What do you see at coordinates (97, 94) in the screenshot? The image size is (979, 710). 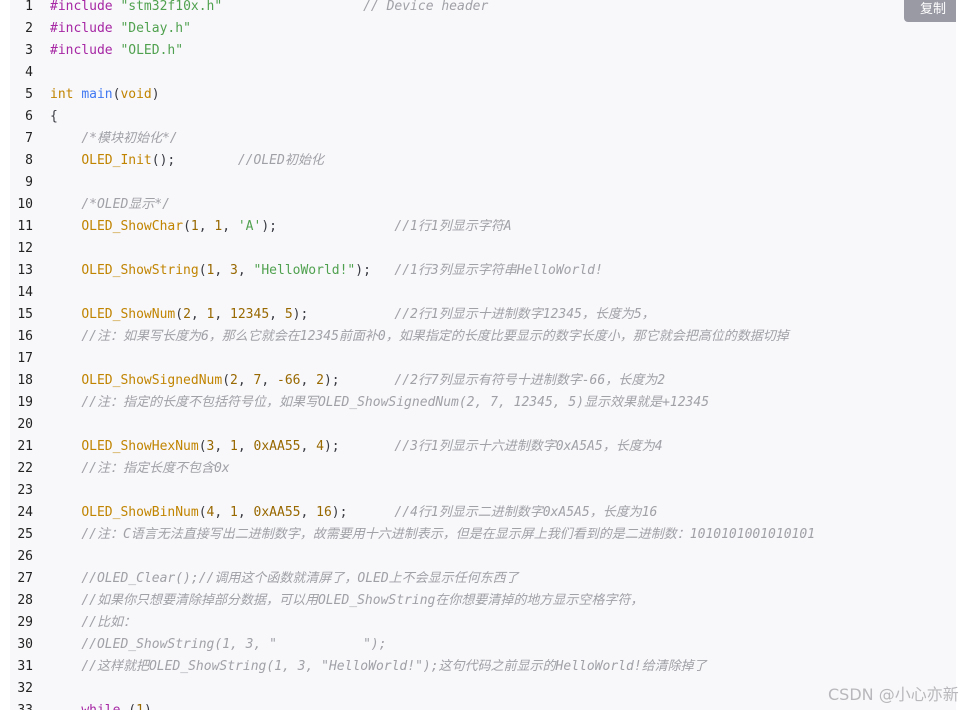 I see `code-token: main` at bounding box center [97, 94].